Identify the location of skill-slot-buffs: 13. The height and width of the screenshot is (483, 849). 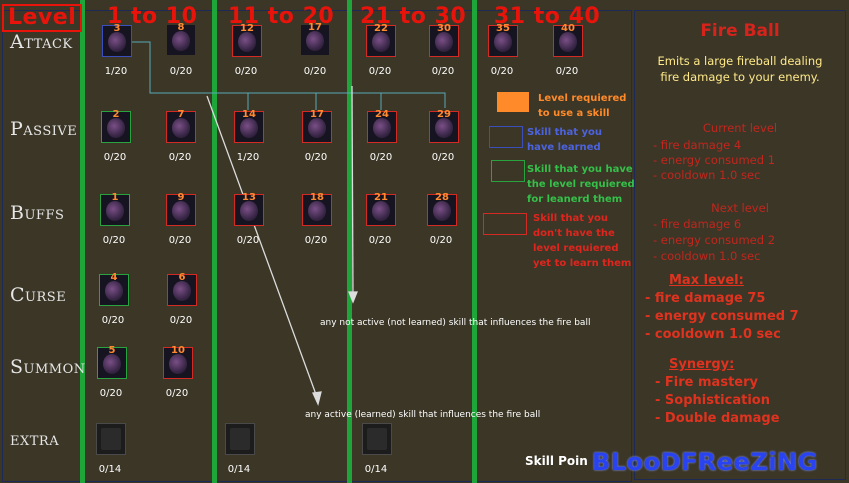
(249, 209).